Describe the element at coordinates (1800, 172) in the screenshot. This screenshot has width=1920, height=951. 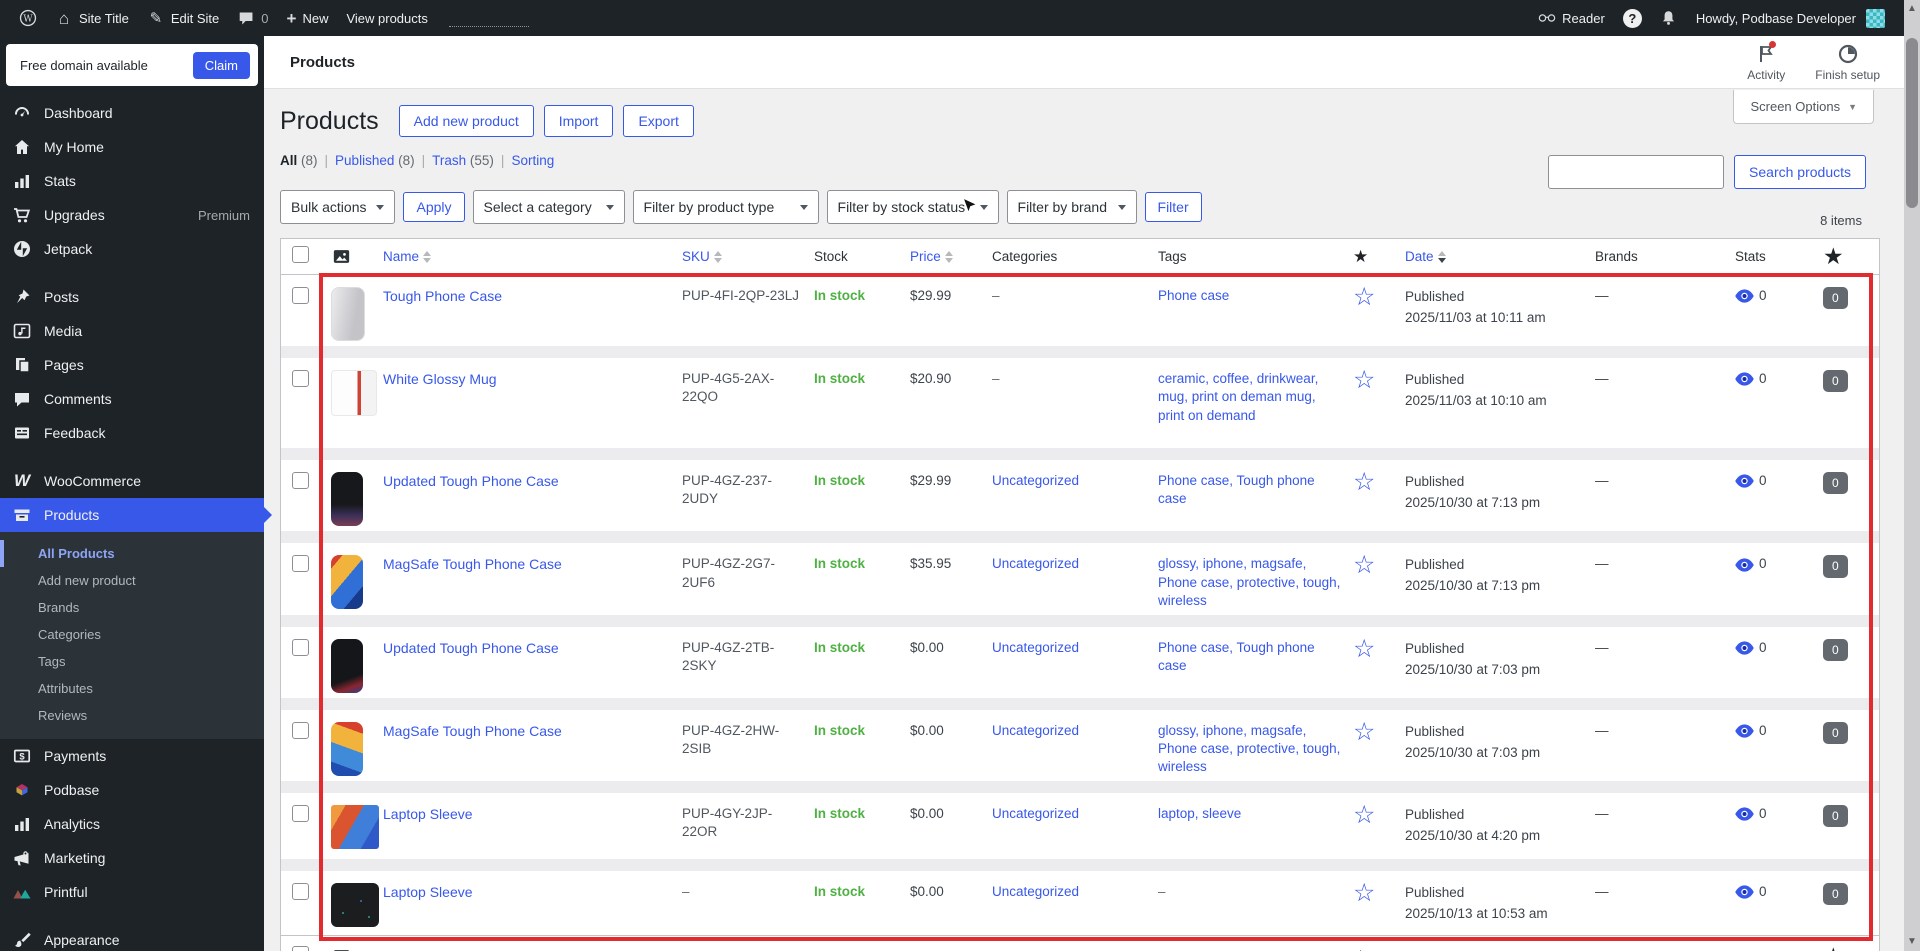
I see `search-products-button: Search products` at that location.